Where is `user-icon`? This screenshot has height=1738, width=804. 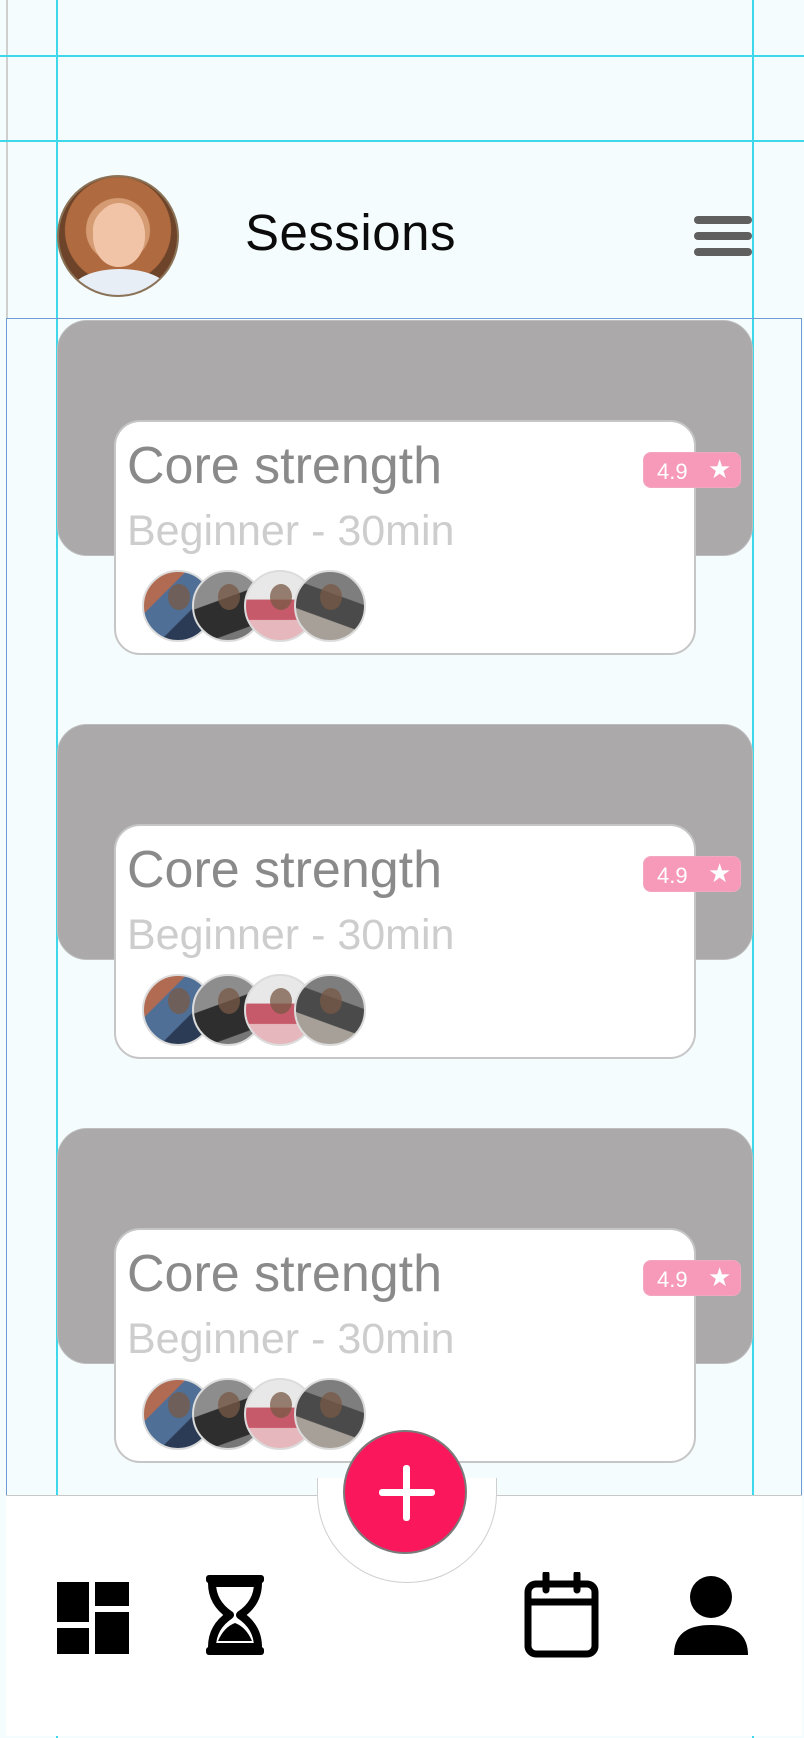 user-icon is located at coordinates (711, 1615).